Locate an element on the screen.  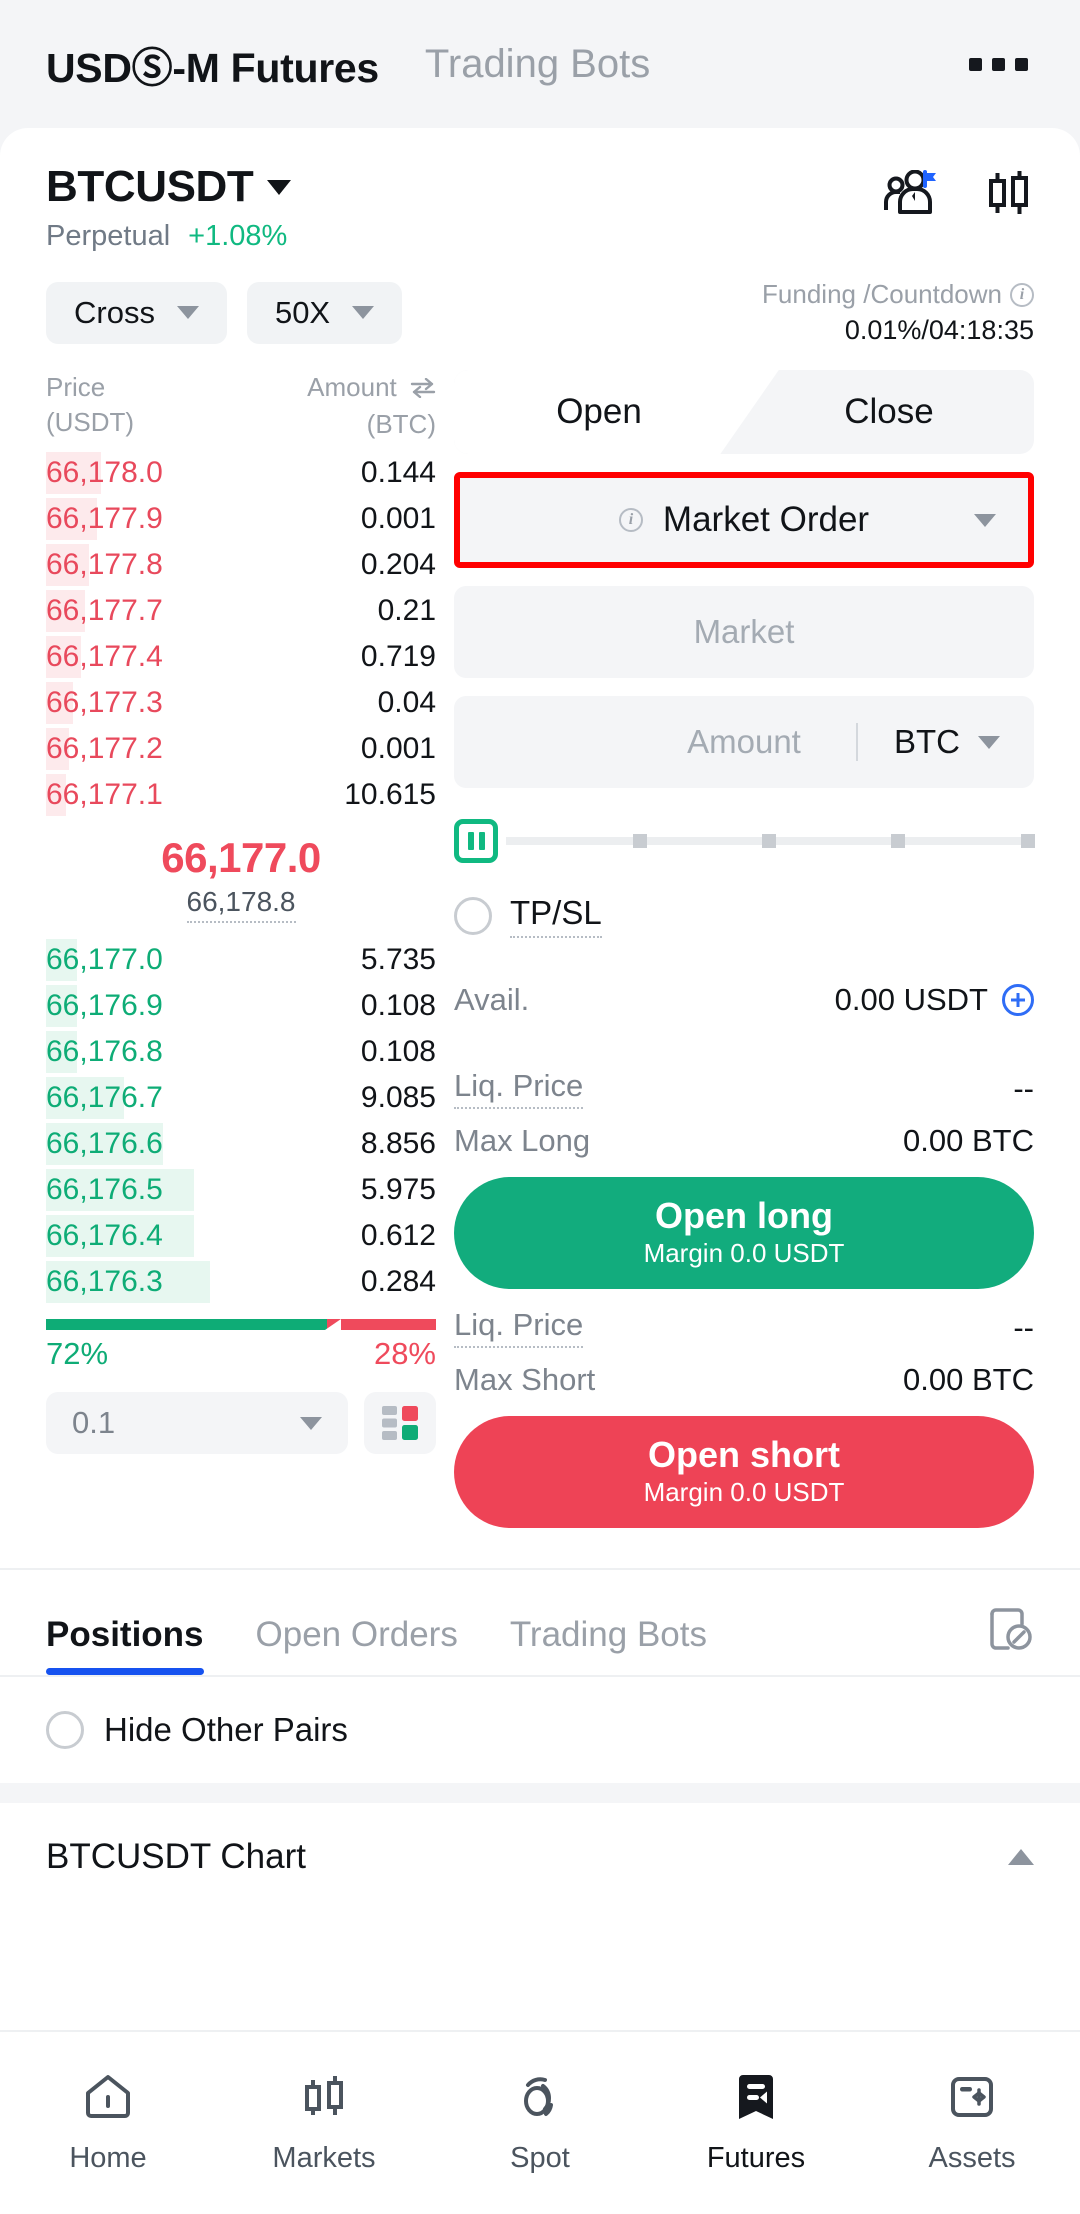
col-amount-label: Amount is located at coordinates (352, 387).